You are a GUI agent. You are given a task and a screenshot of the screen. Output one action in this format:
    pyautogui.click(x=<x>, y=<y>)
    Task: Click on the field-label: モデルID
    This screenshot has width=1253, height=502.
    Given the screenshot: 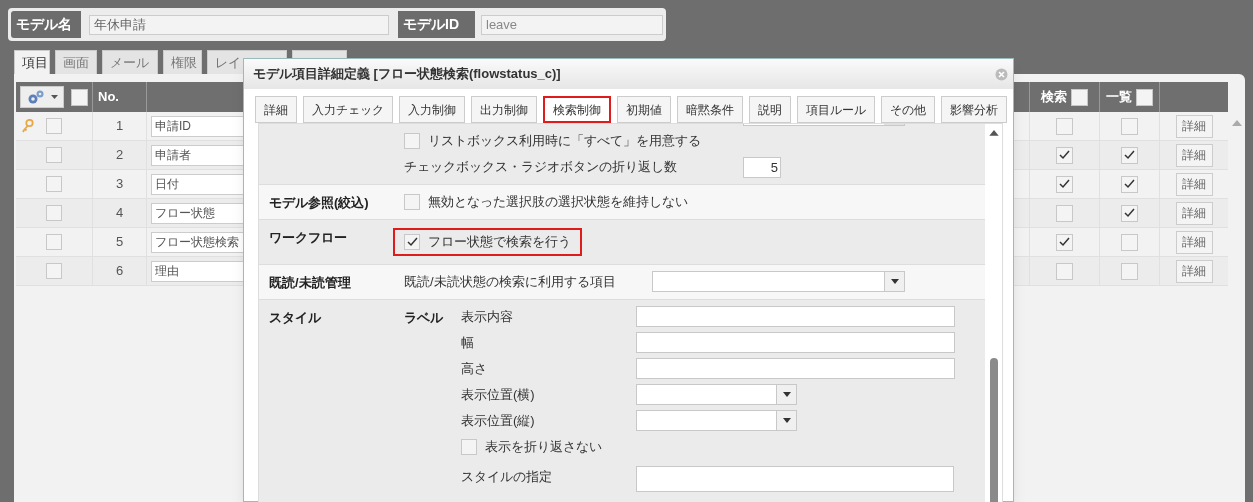 What is the action you would take?
    pyautogui.click(x=436, y=24)
    